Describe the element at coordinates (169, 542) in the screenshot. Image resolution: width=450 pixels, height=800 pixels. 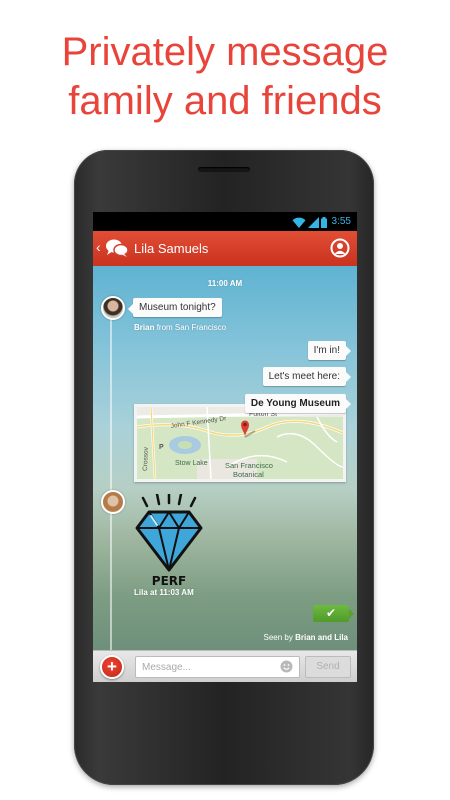
I see `diamond-sticker: PERF` at that location.